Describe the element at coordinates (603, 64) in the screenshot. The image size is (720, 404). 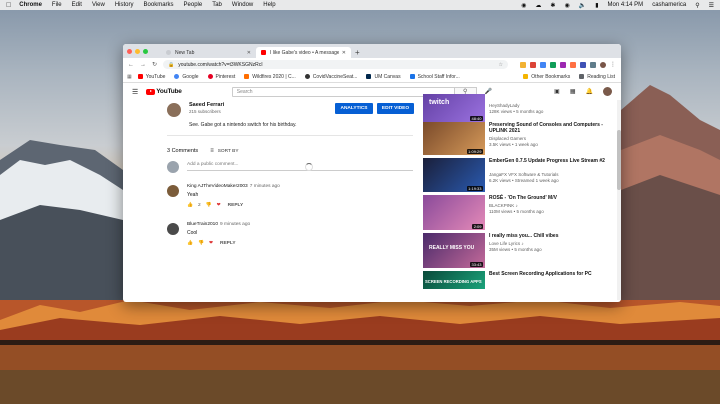
I see `profile-avatar-icon` at that location.